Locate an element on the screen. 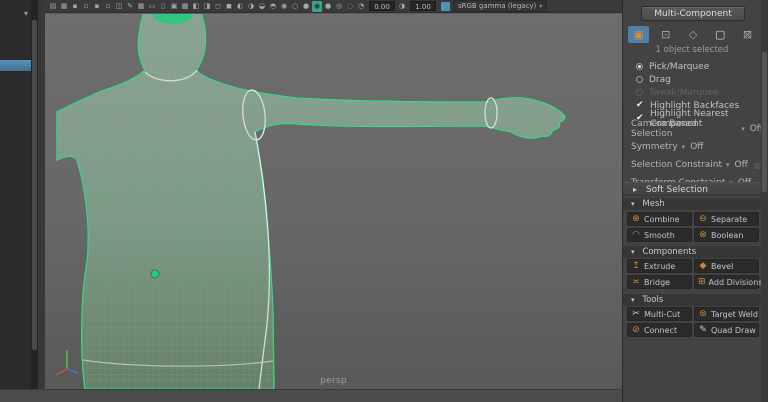  gamma-field: 1.00 is located at coordinates (423, 6).